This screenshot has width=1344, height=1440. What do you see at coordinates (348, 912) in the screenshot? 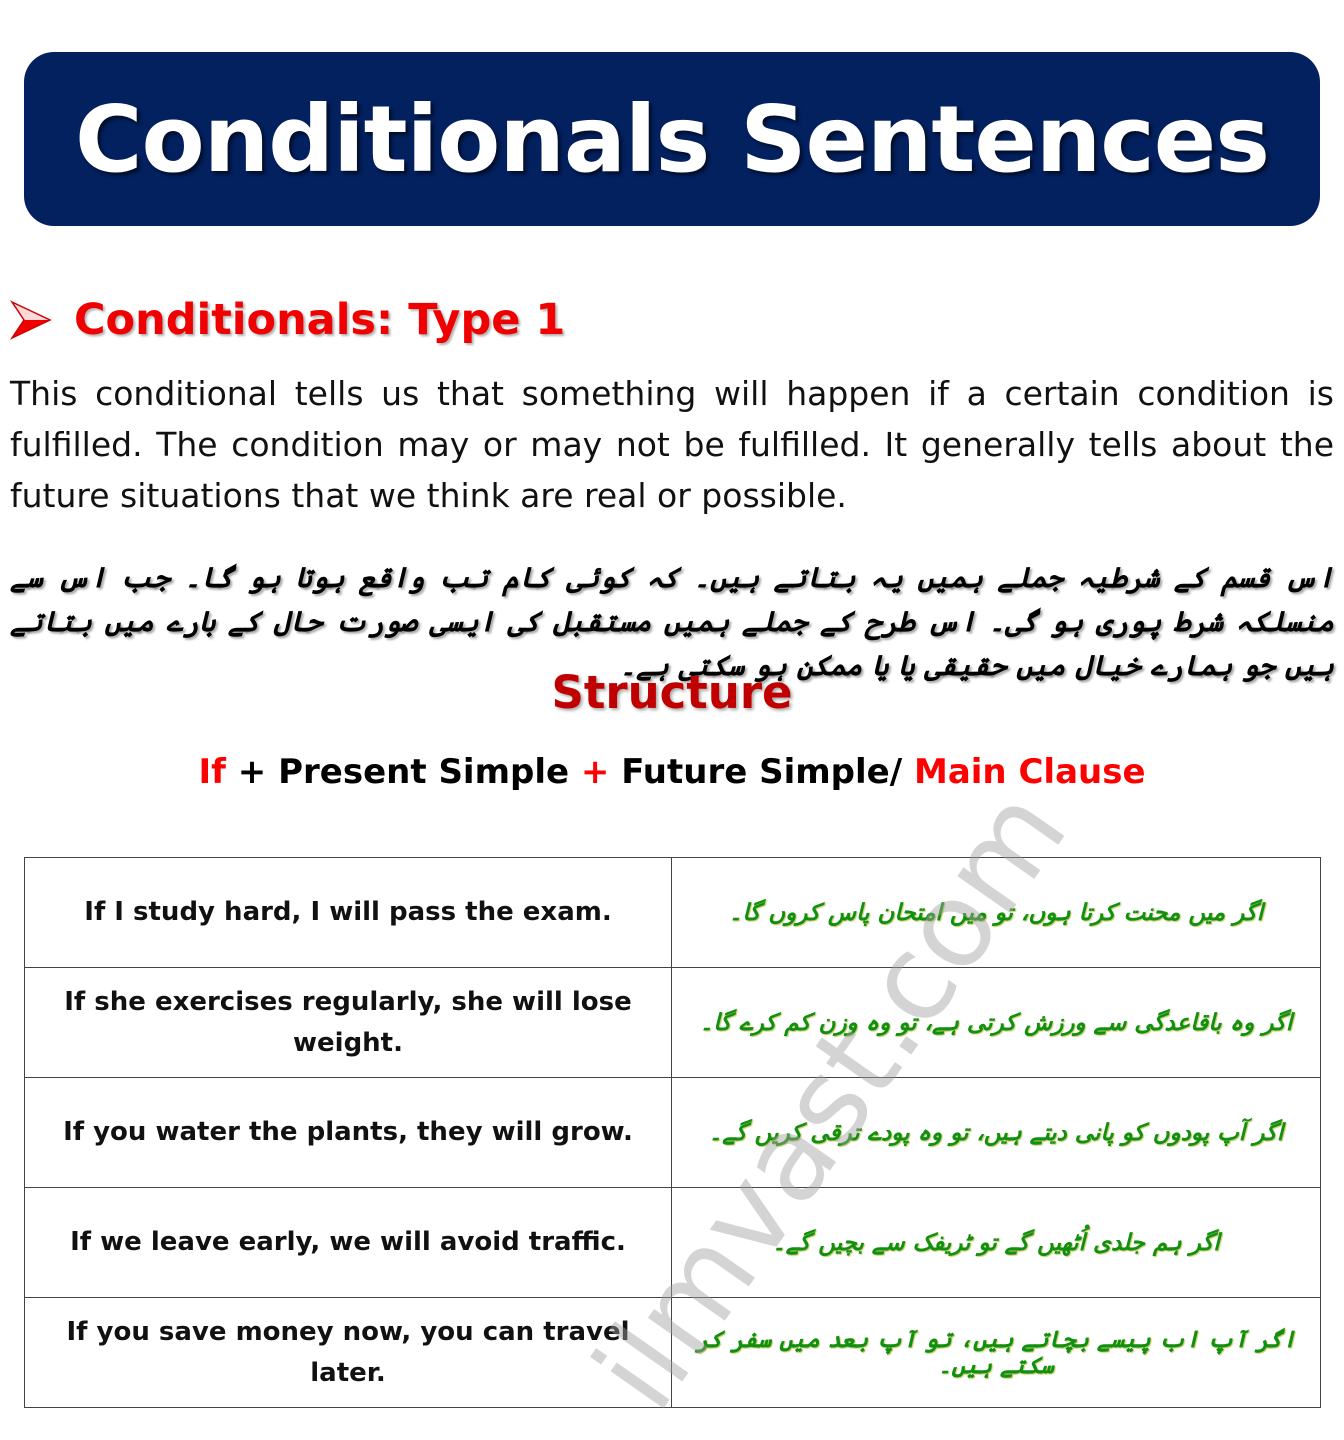
I see `english-example: If I study hard, I will pass the exam.` at bounding box center [348, 912].